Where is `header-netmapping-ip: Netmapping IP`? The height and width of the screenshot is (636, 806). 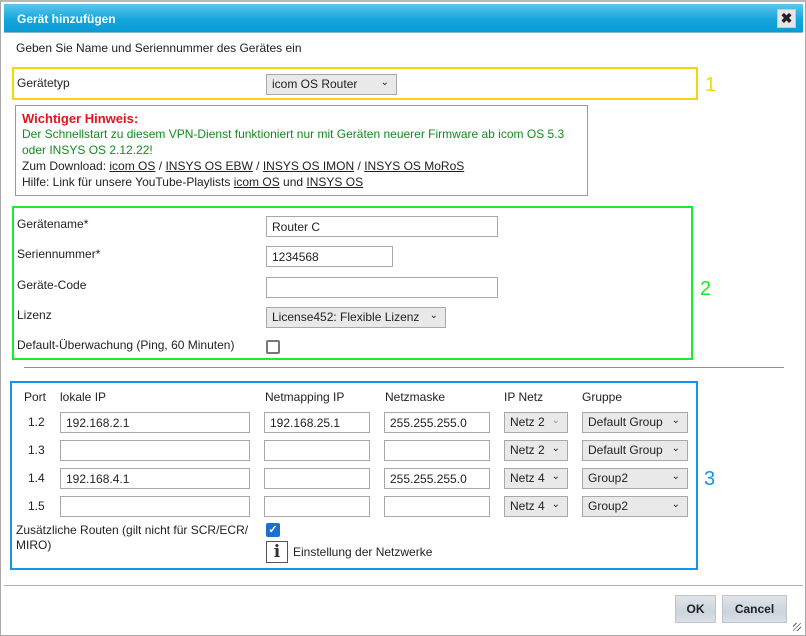
header-netmapping-ip: Netmapping IP is located at coordinates (305, 397).